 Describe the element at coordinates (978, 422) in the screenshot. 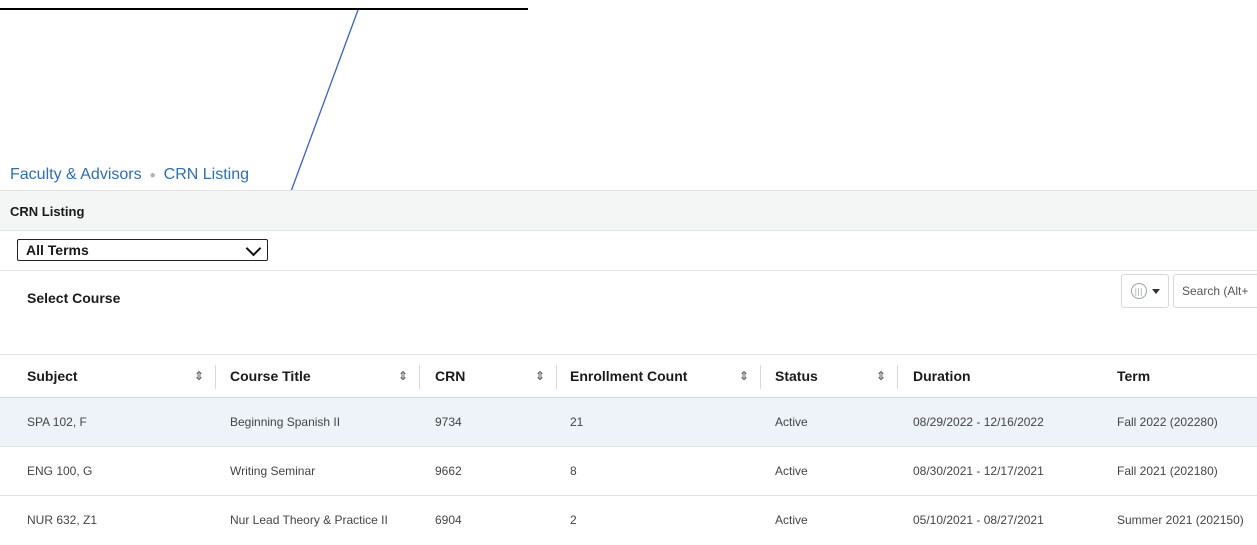

I see `cell-duration: 08/29/2022 - 12/16/2022` at that location.